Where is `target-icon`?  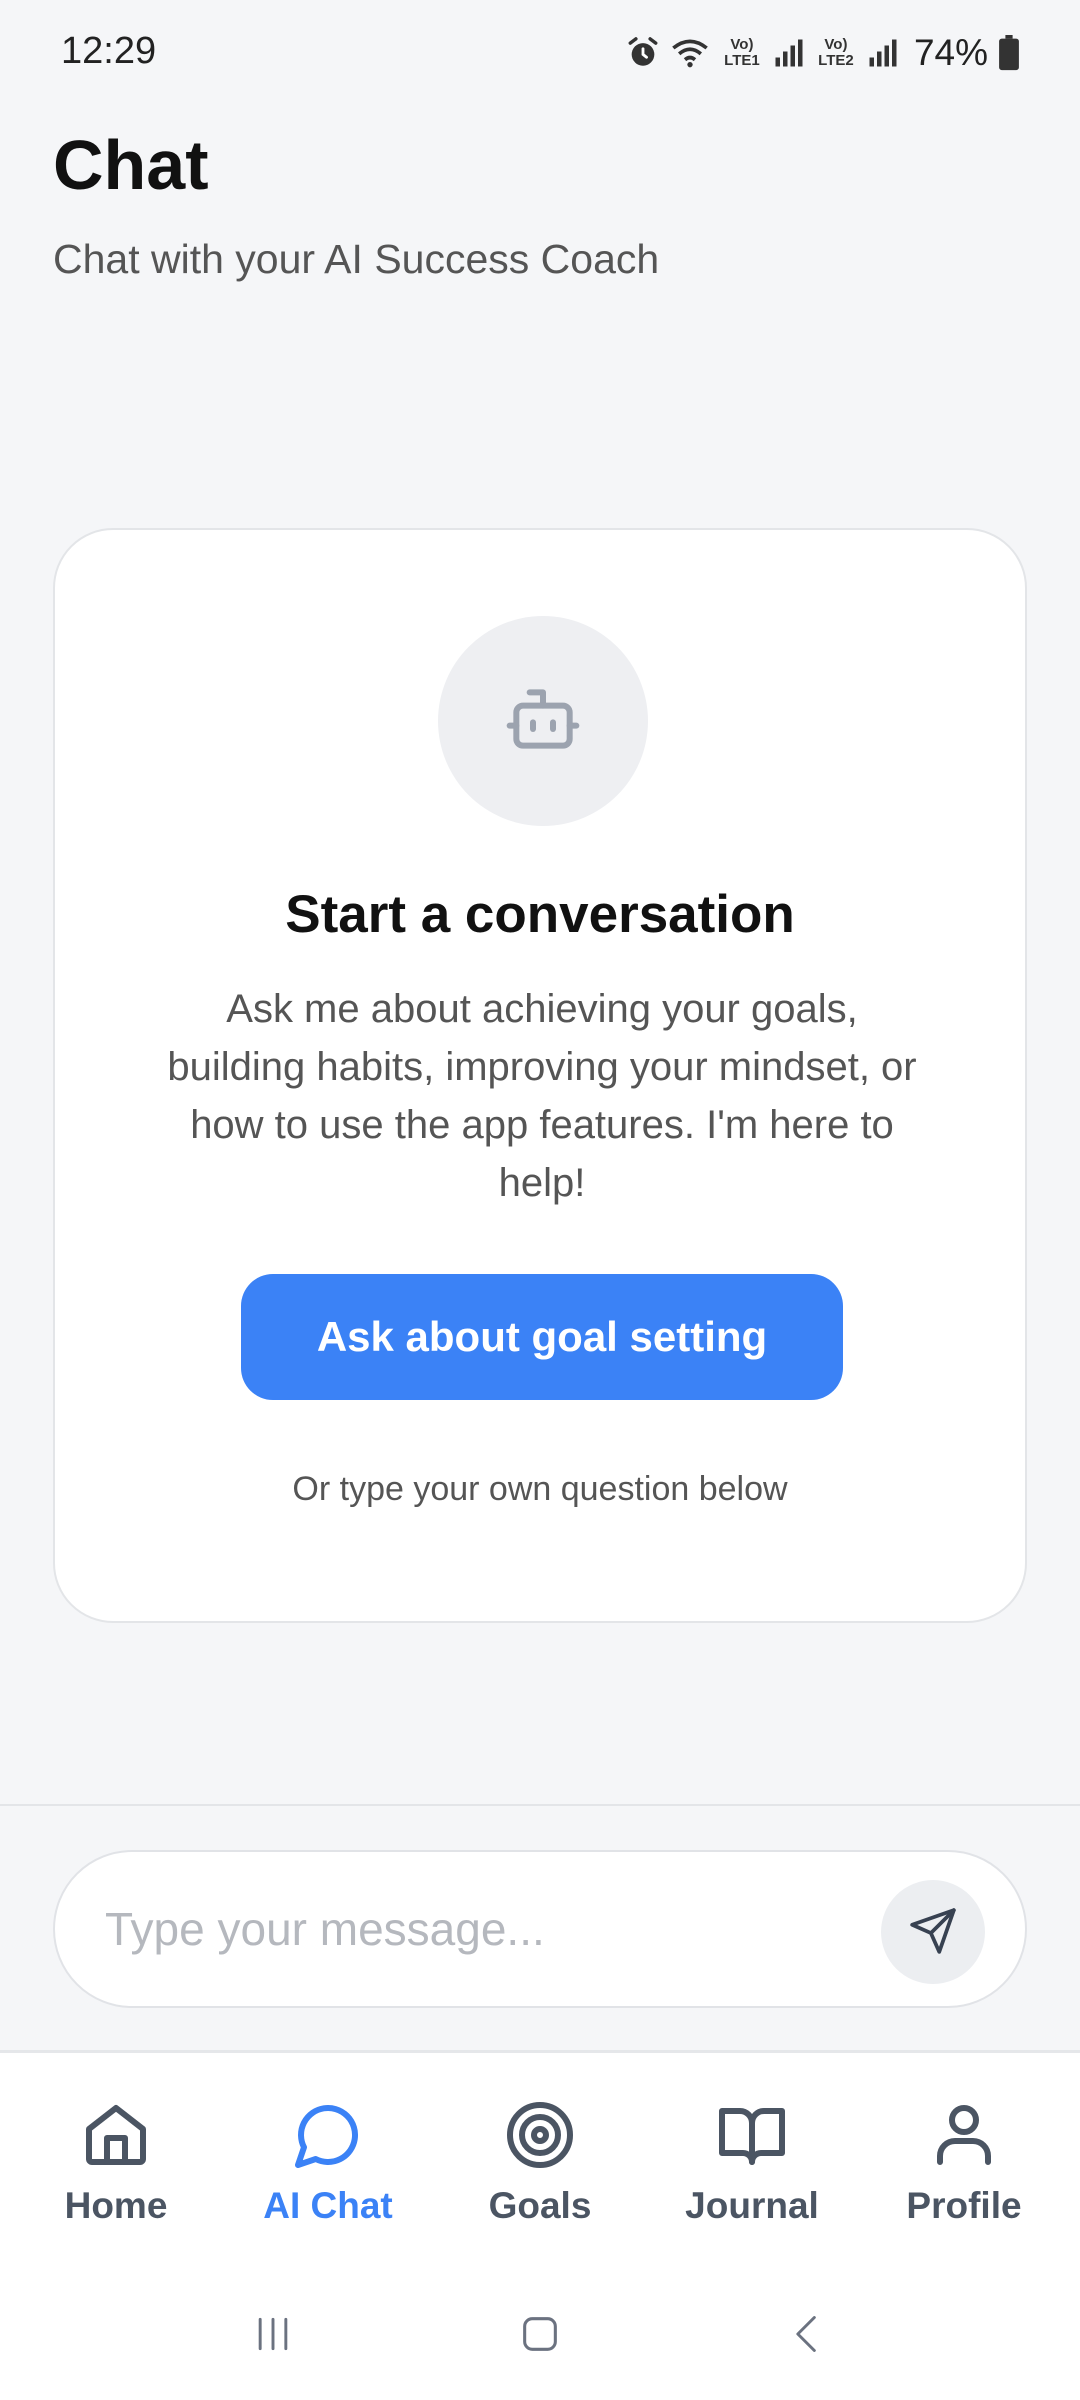
target-icon is located at coordinates (540, 2135).